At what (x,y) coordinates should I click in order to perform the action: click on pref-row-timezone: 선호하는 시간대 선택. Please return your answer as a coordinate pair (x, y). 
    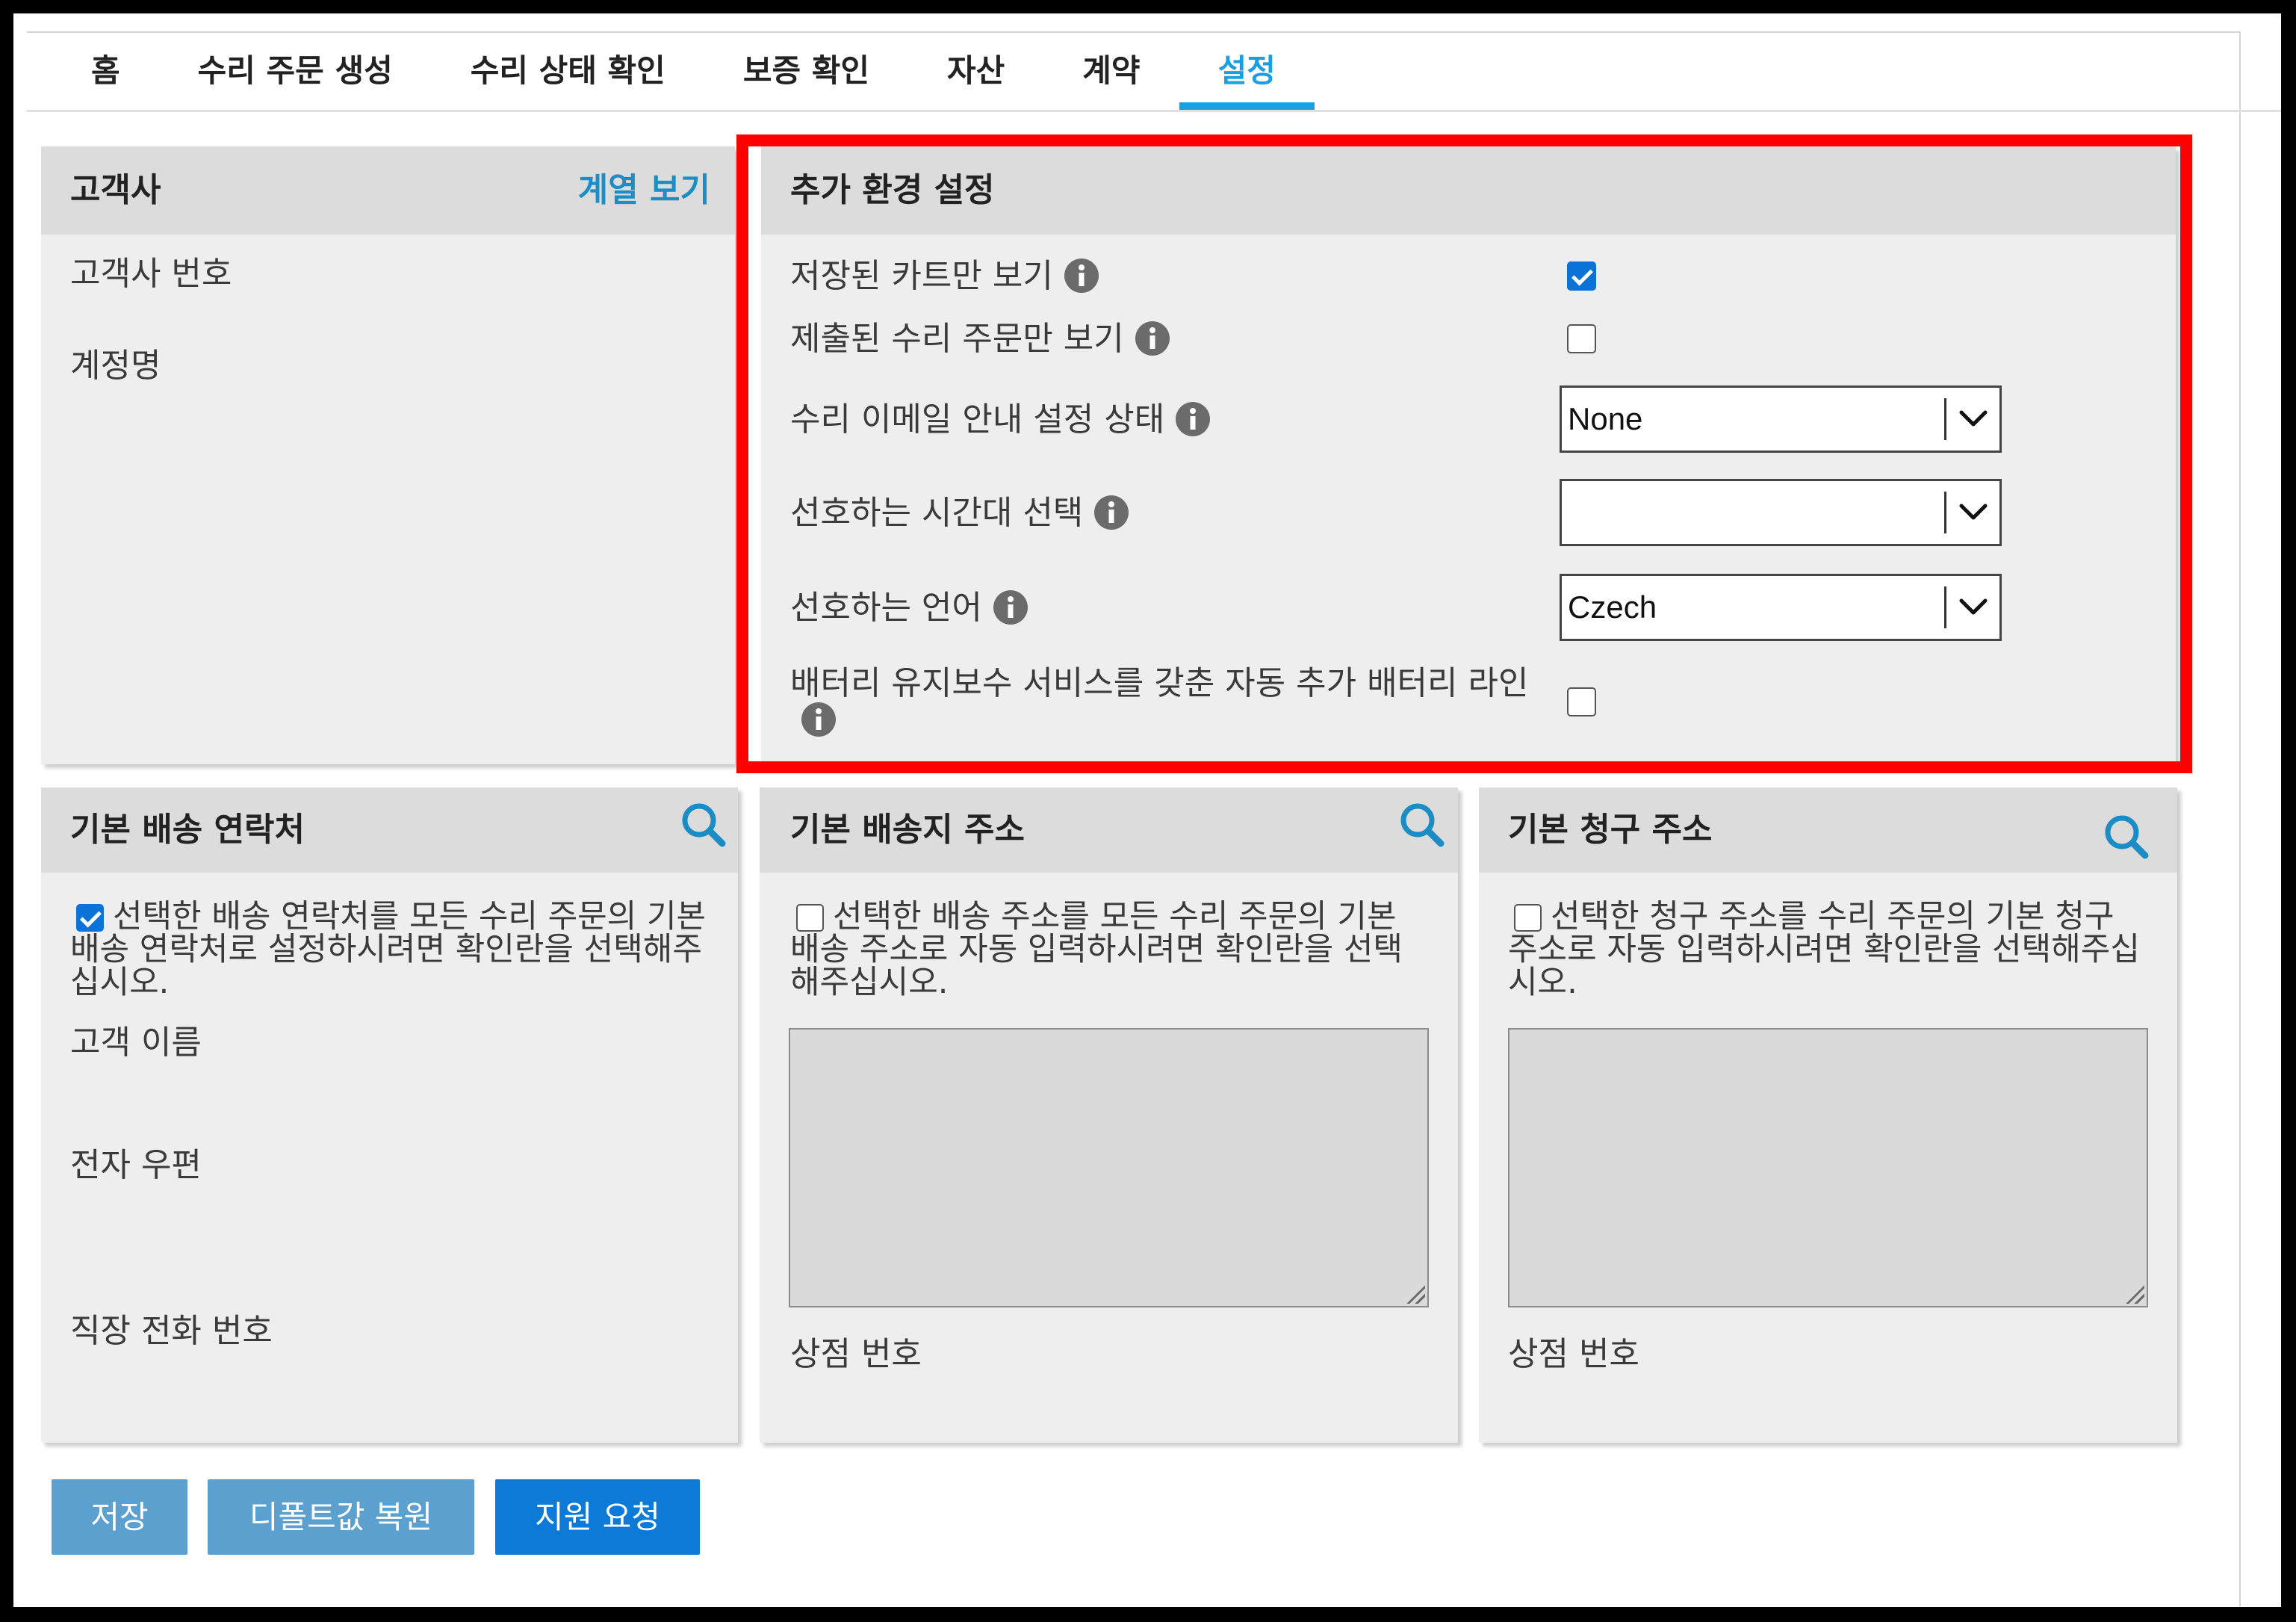
    Looking at the image, I should click on (1470, 512).